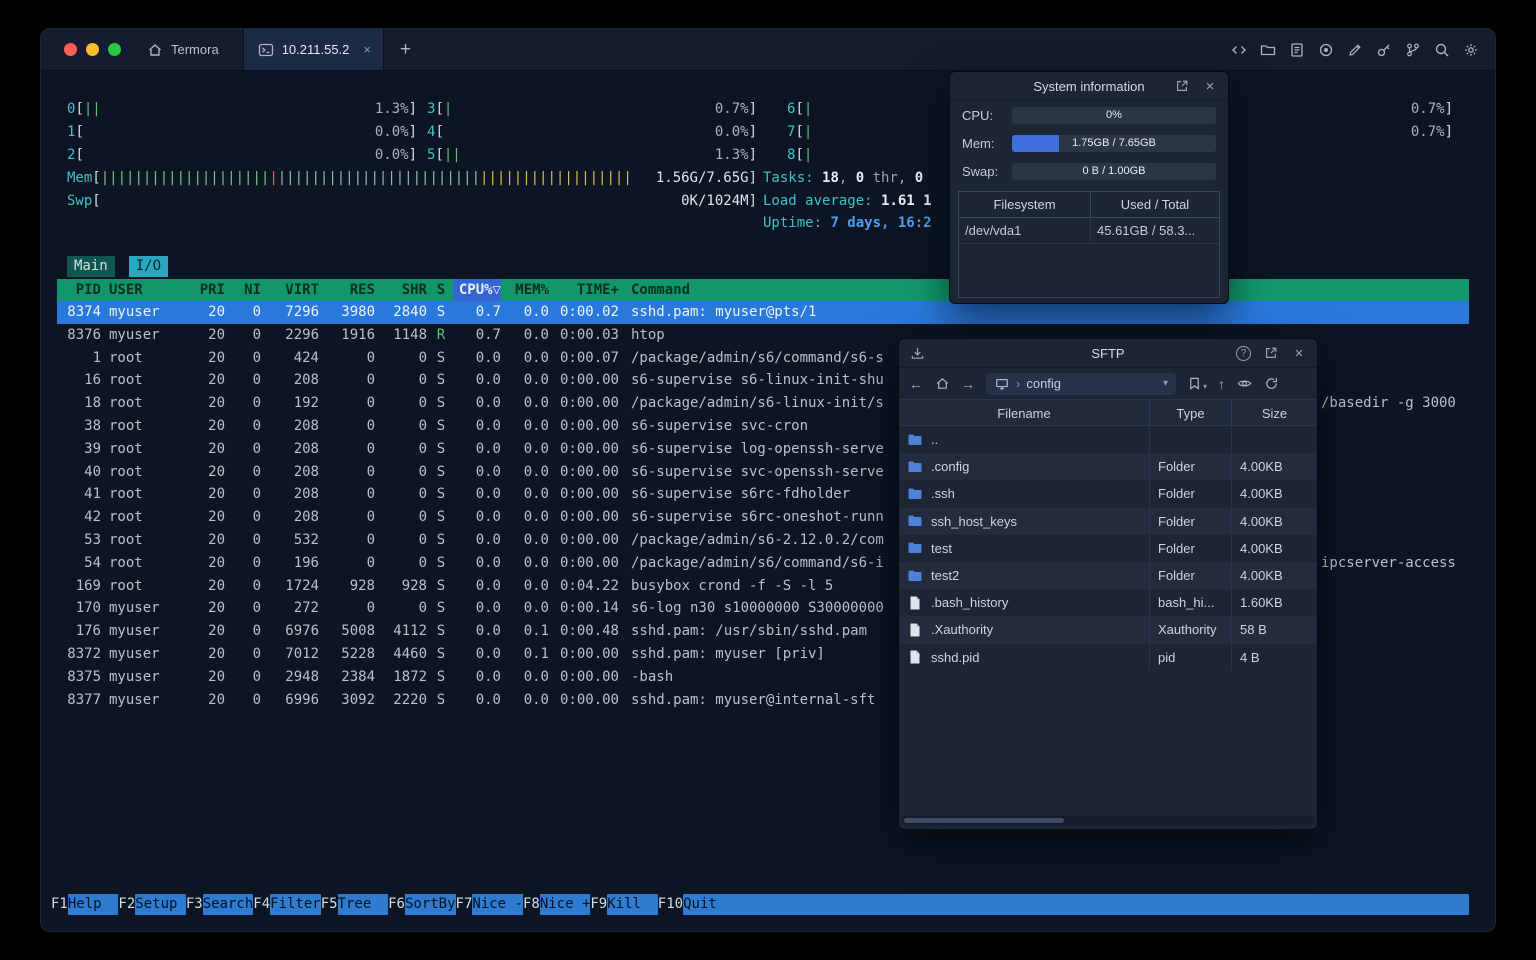  Describe the element at coordinates (256, 471) in the screenshot. I see `cell-ni: 0` at that location.